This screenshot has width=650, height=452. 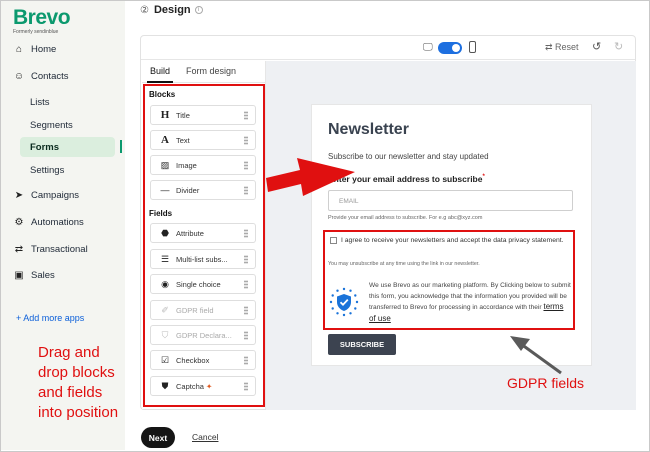 What do you see at coordinates (310, 177) in the screenshot?
I see `red-arrow` at bounding box center [310, 177].